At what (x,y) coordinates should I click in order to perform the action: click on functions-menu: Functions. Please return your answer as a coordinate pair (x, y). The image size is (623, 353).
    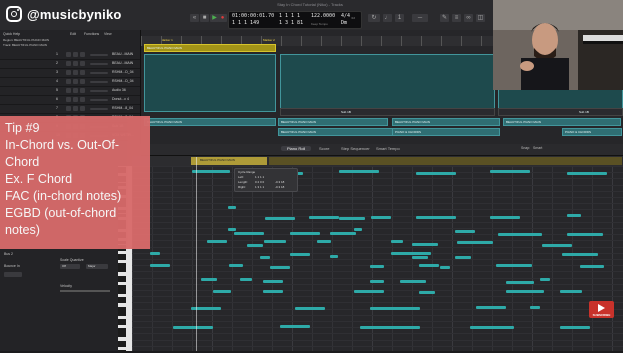
    Looking at the image, I should click on (91, 34).